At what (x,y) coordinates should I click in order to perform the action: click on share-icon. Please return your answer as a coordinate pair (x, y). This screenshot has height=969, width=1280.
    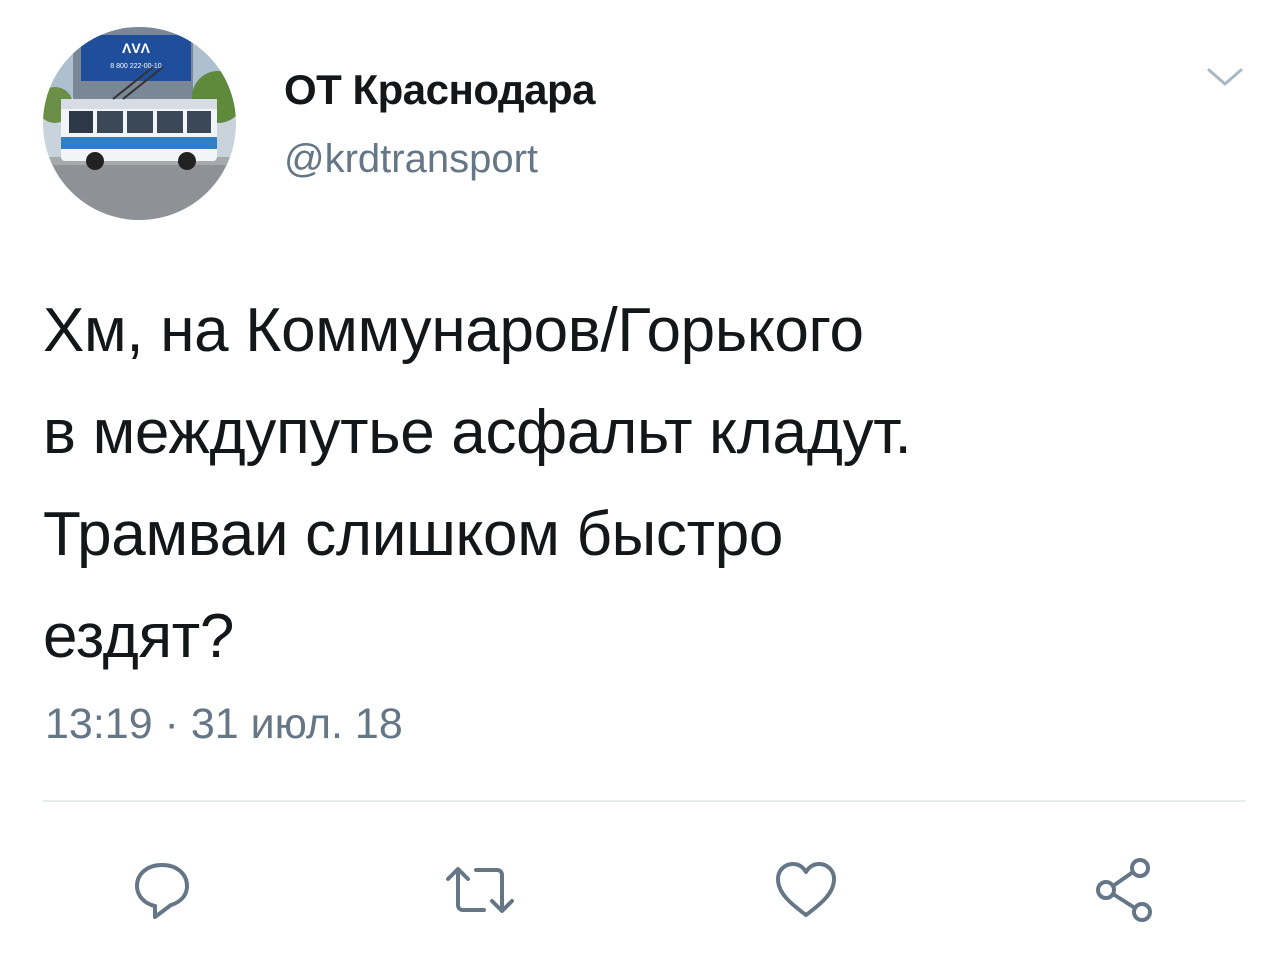
    Looking at the image, I should click on (1124, 890).